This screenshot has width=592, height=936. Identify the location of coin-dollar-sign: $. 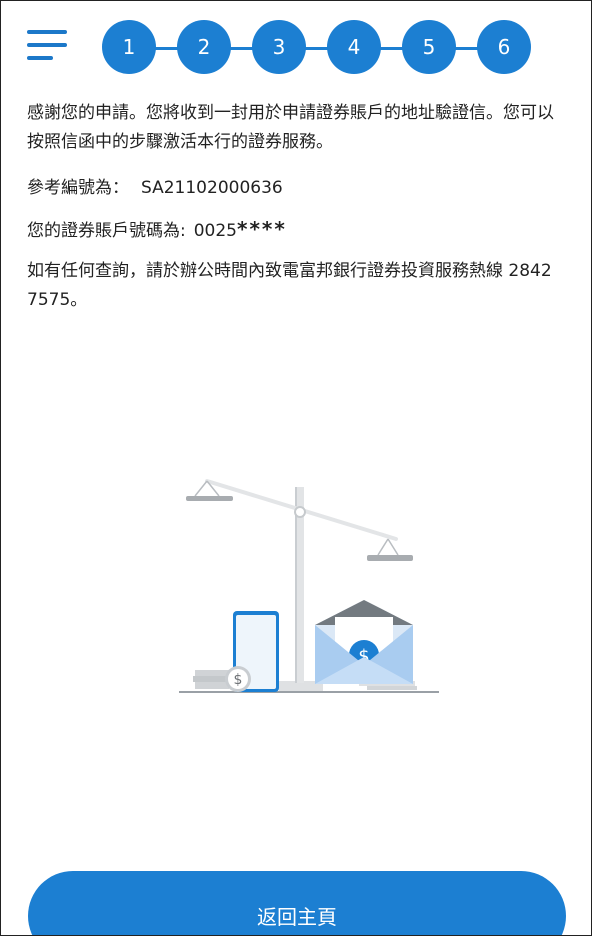
(238, 680).